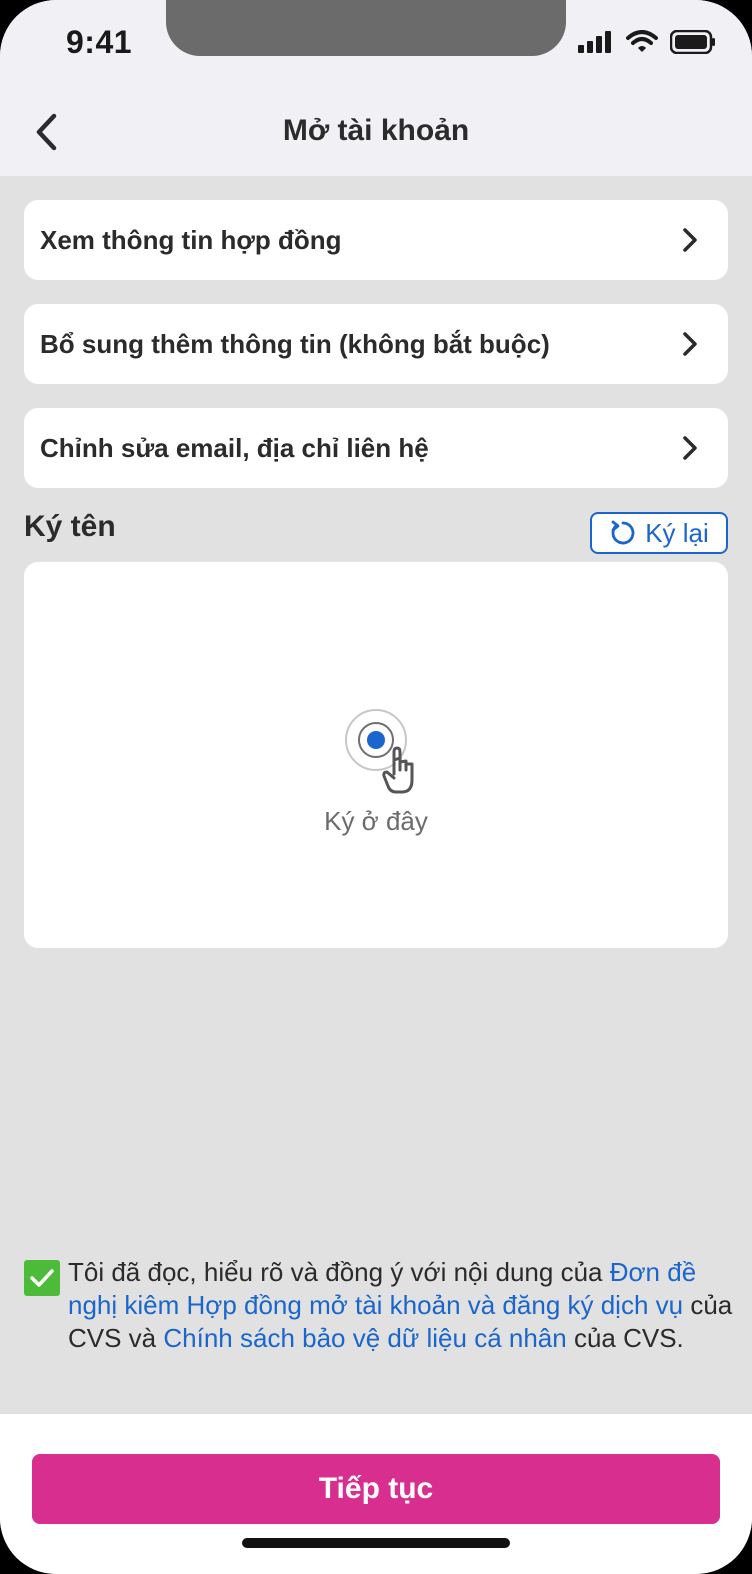  Describe the element at coordinates (70, 526) in the screenshot. I see `signature-title: Ký tên` at that location.